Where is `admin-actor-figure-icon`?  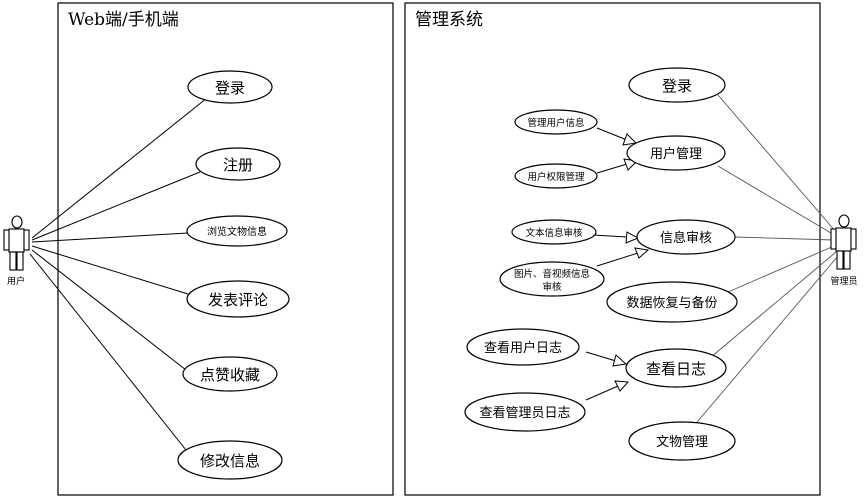 admin-actor-figure-icon is located at coordinates (843, 242).